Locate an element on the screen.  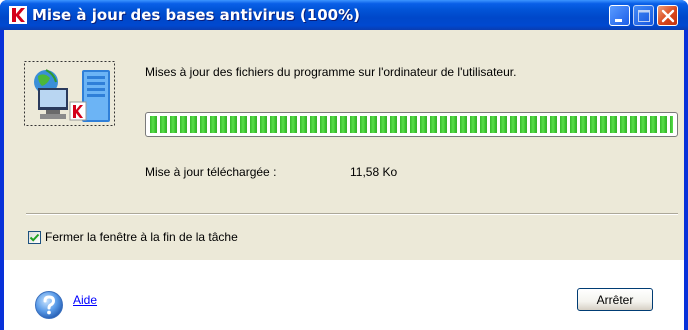
maximize-button is located at coordinates (643, 15).